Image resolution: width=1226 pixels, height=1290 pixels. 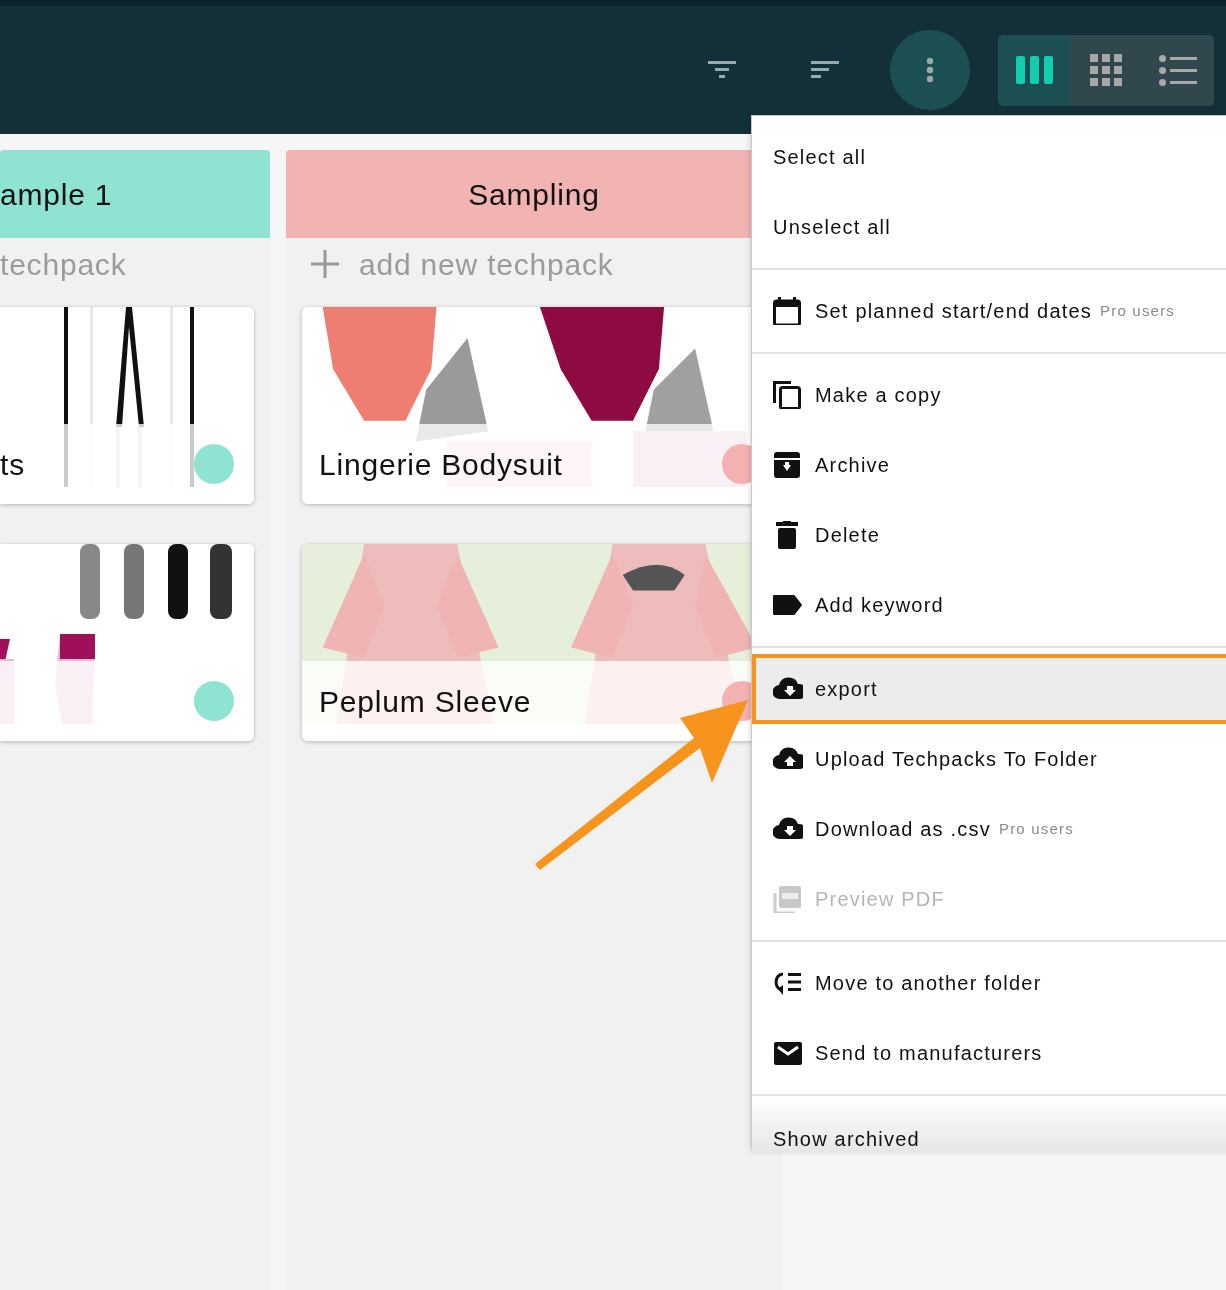 What do you see at coordinates (825, 70) in the screenshot?
I see `sort-icon` at bounding box center [825, 70].